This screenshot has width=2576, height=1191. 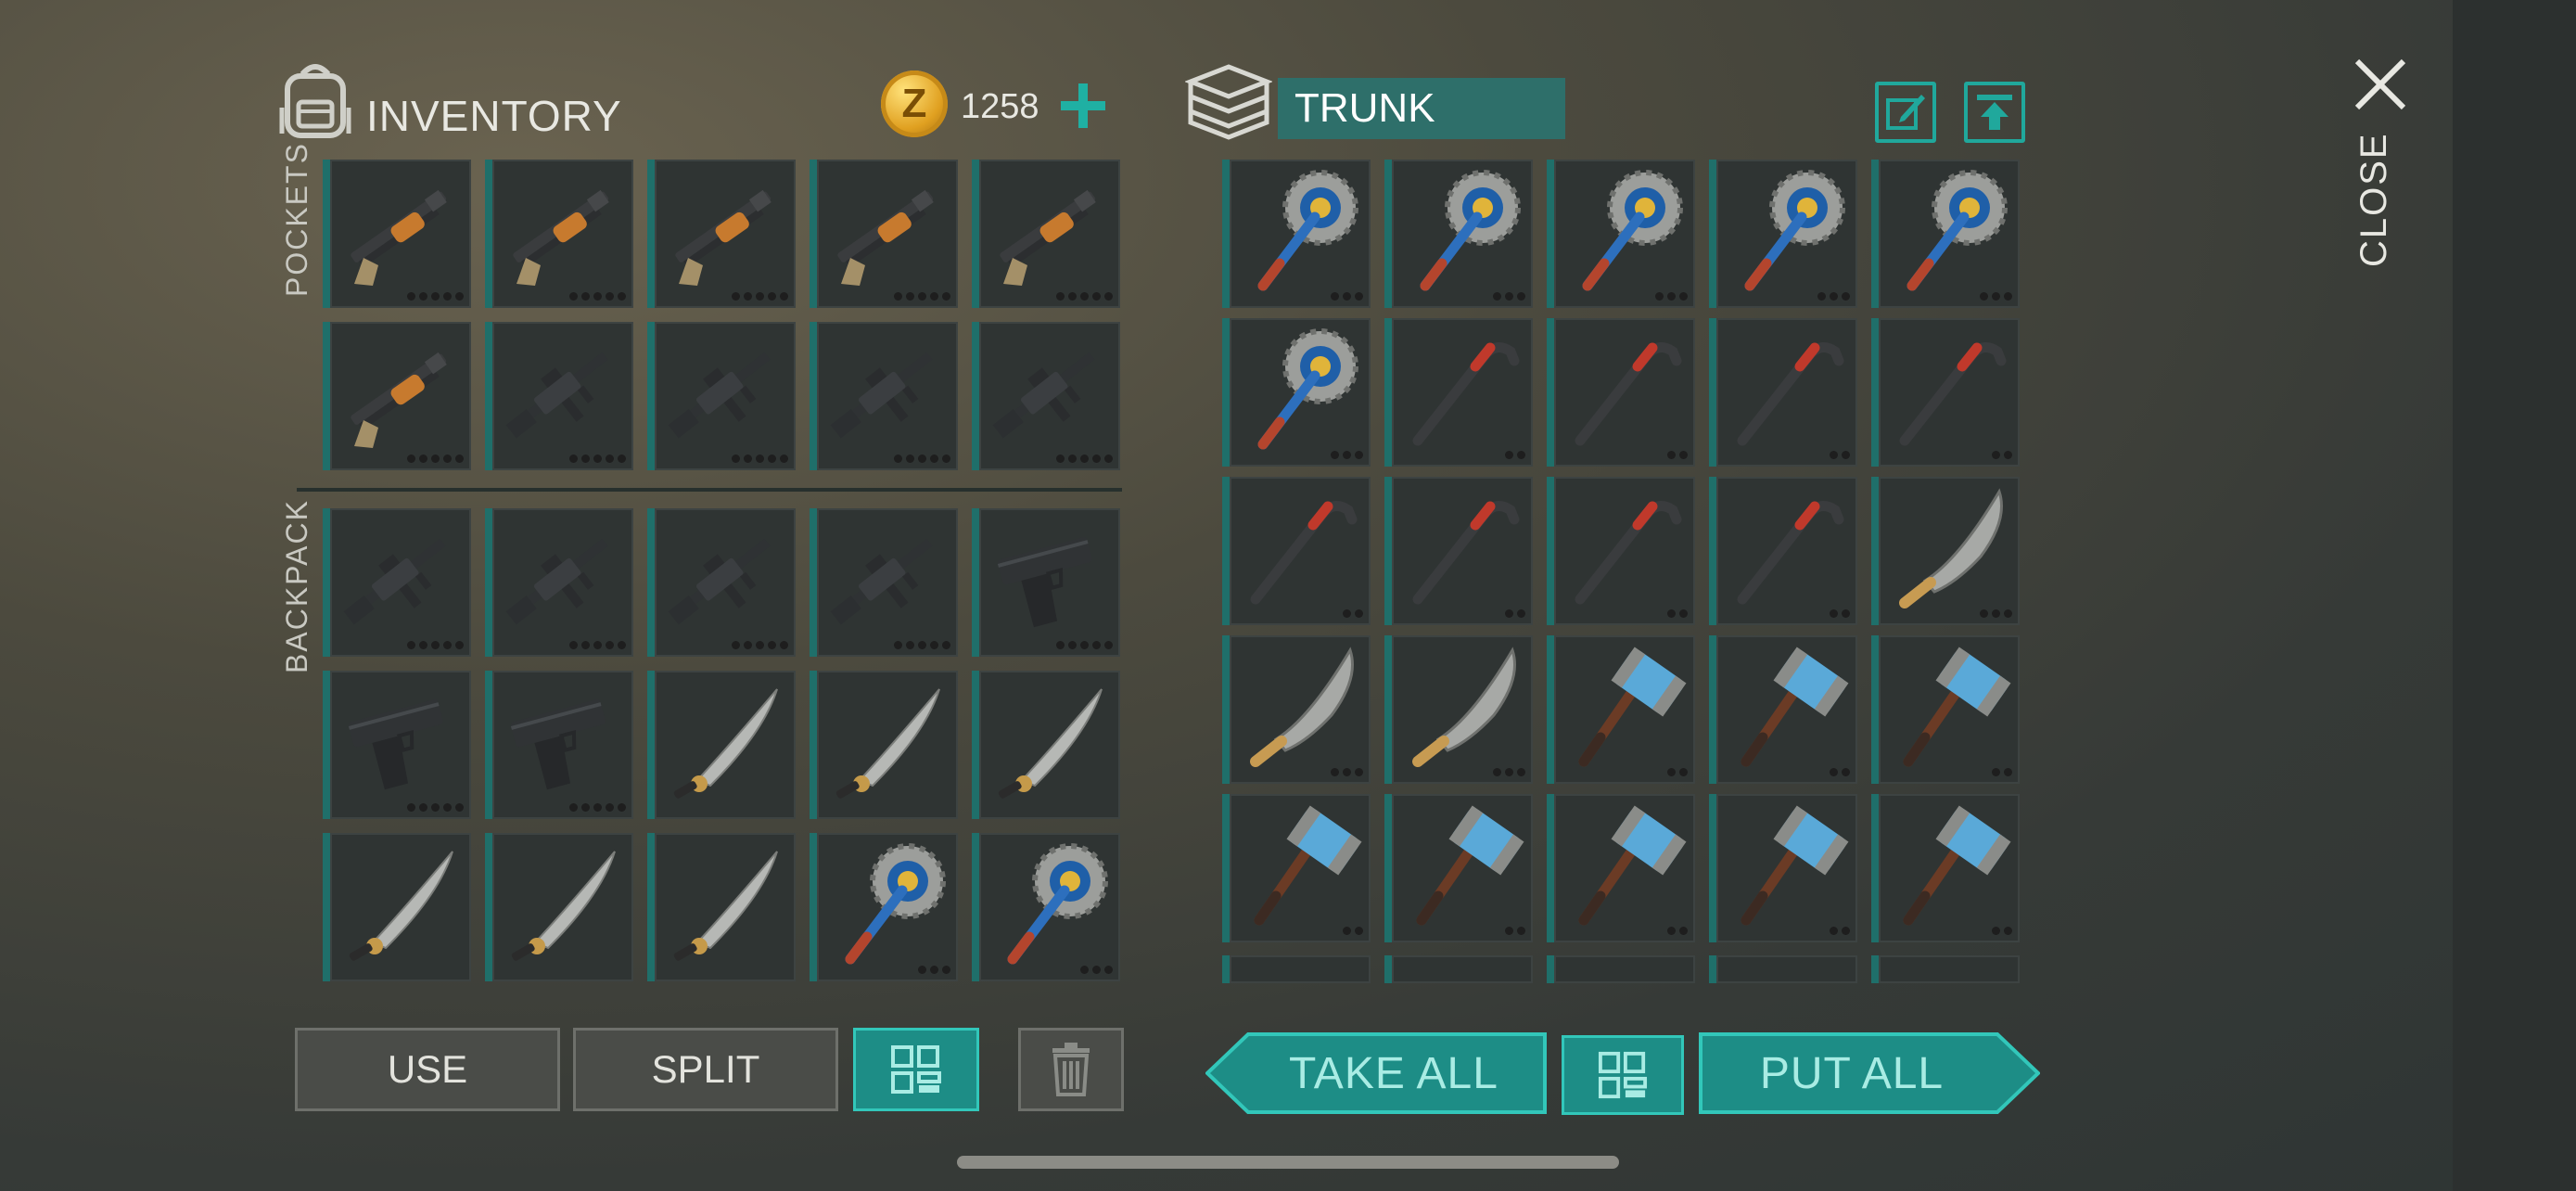 What do you see at coordinates (2380, 84) in the screenshot?
I see `close-button` at bounding box center [2380, 84].